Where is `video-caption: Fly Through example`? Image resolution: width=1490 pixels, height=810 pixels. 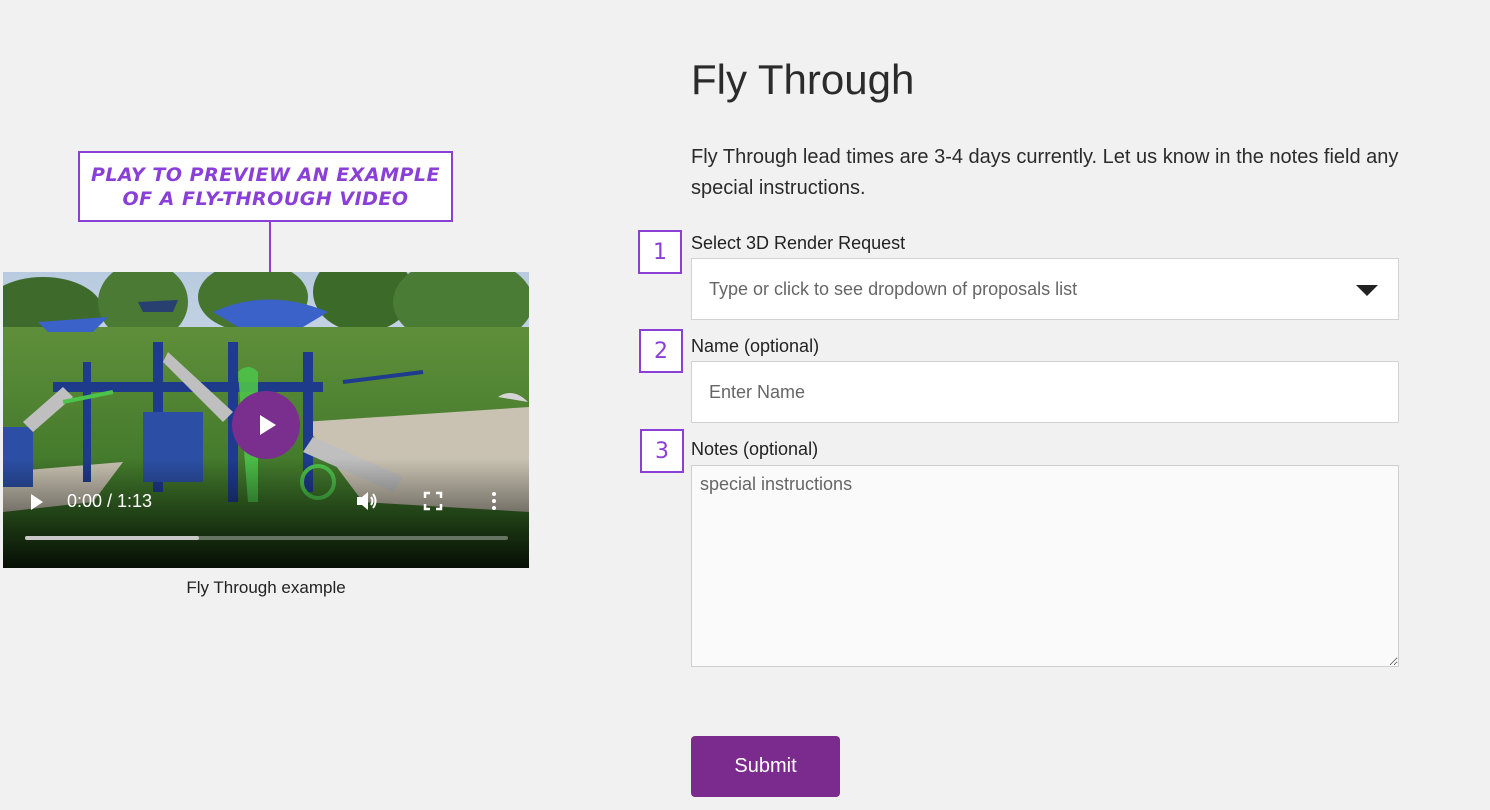 video-caption: Fly Through example is located at coordinates (266, 587).